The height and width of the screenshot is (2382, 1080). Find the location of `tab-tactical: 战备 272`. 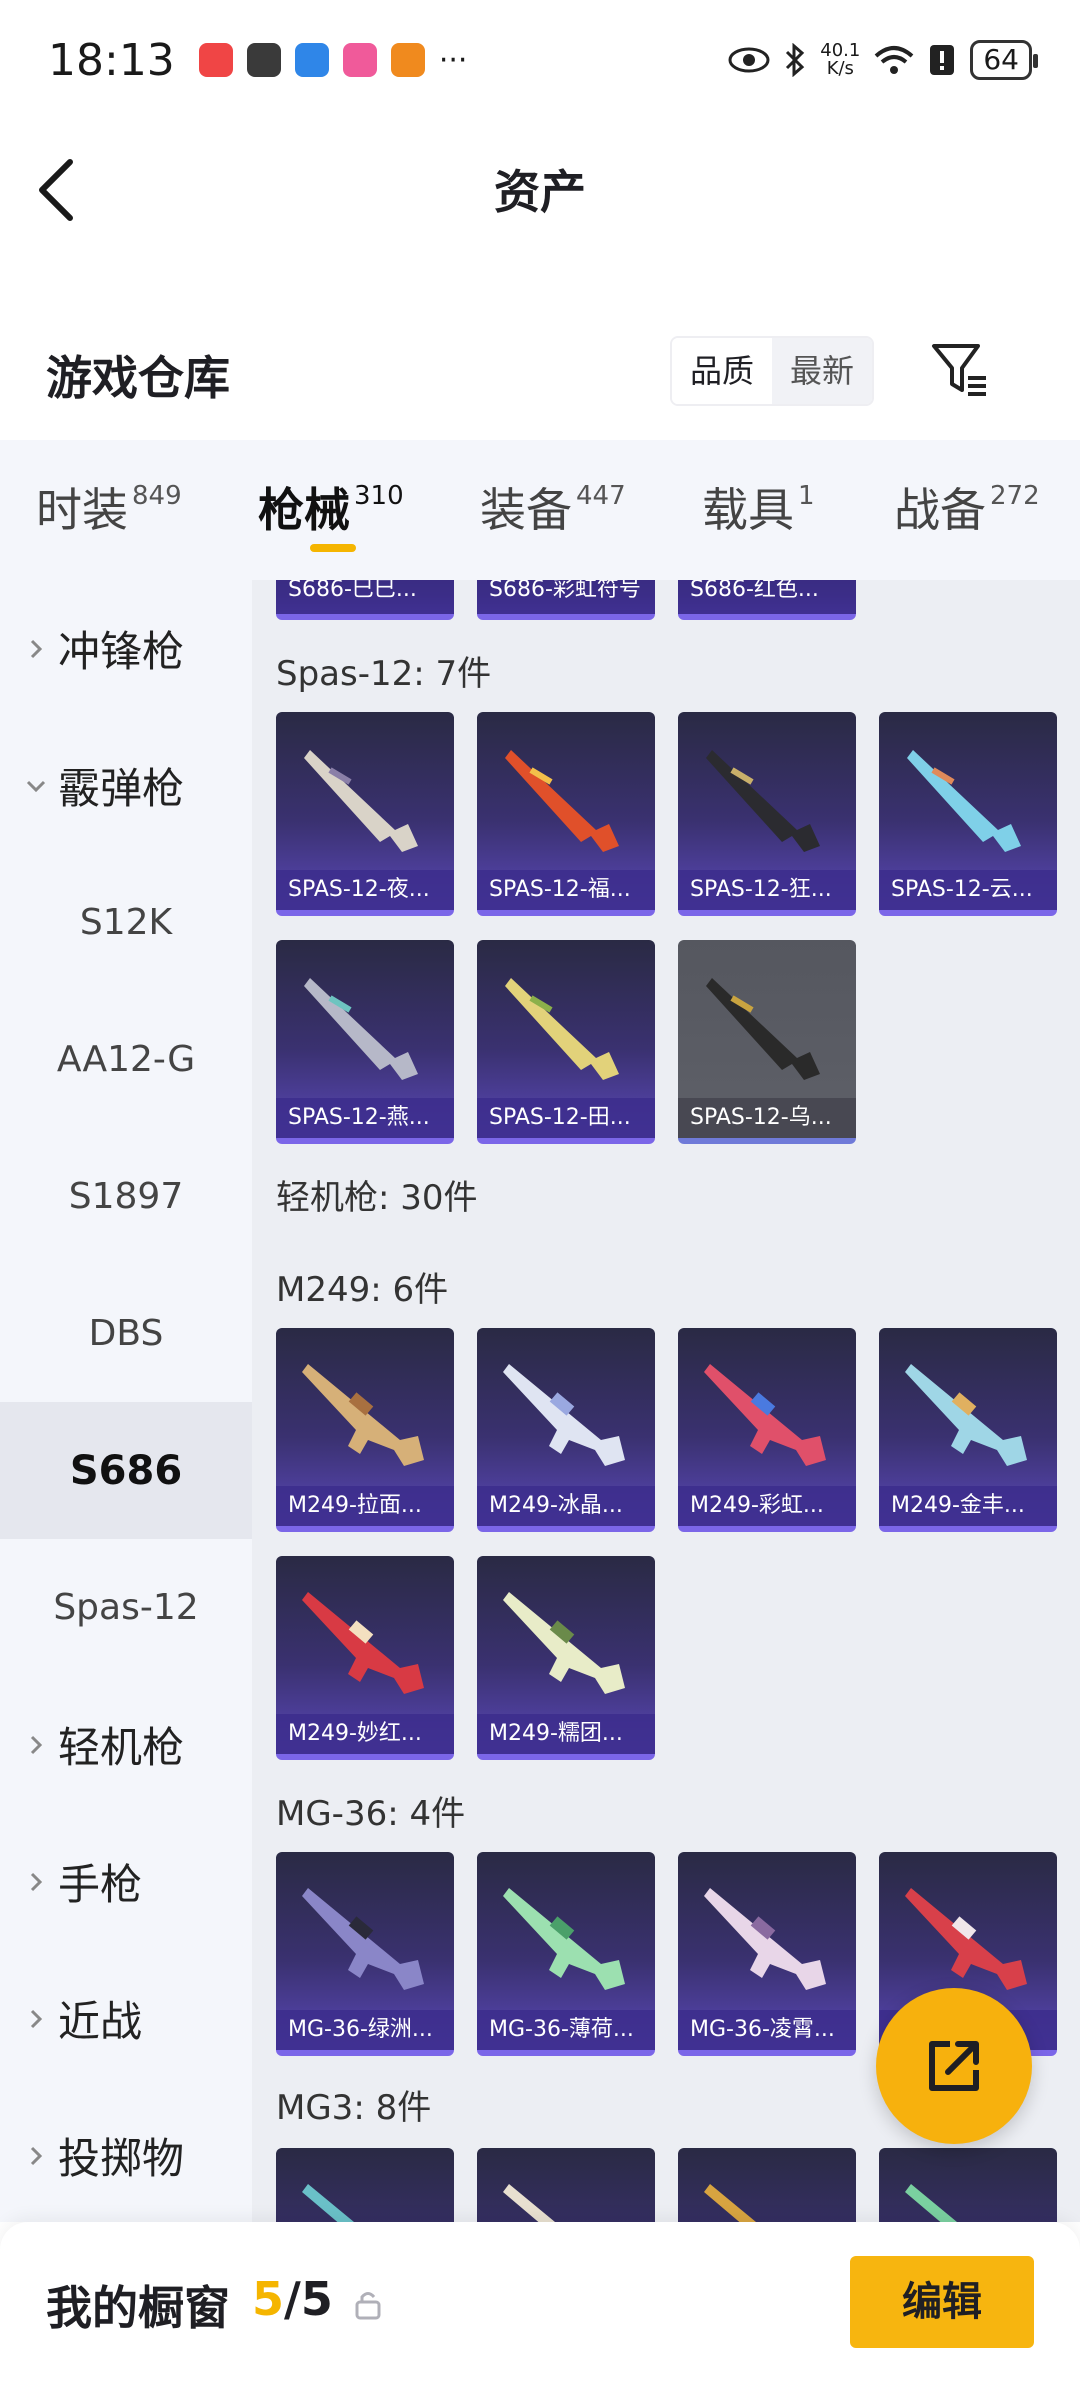

tab-tactical: 战备 272 is located at coordinates (967, 507).